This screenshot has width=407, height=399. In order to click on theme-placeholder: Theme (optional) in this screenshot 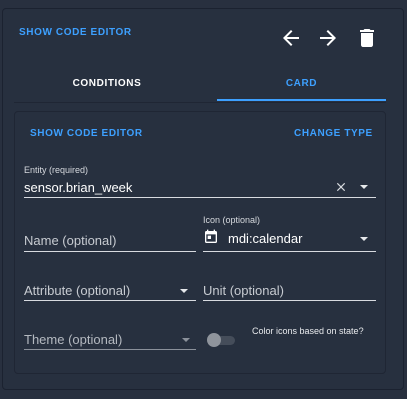, I will do `click(73, 339)`.